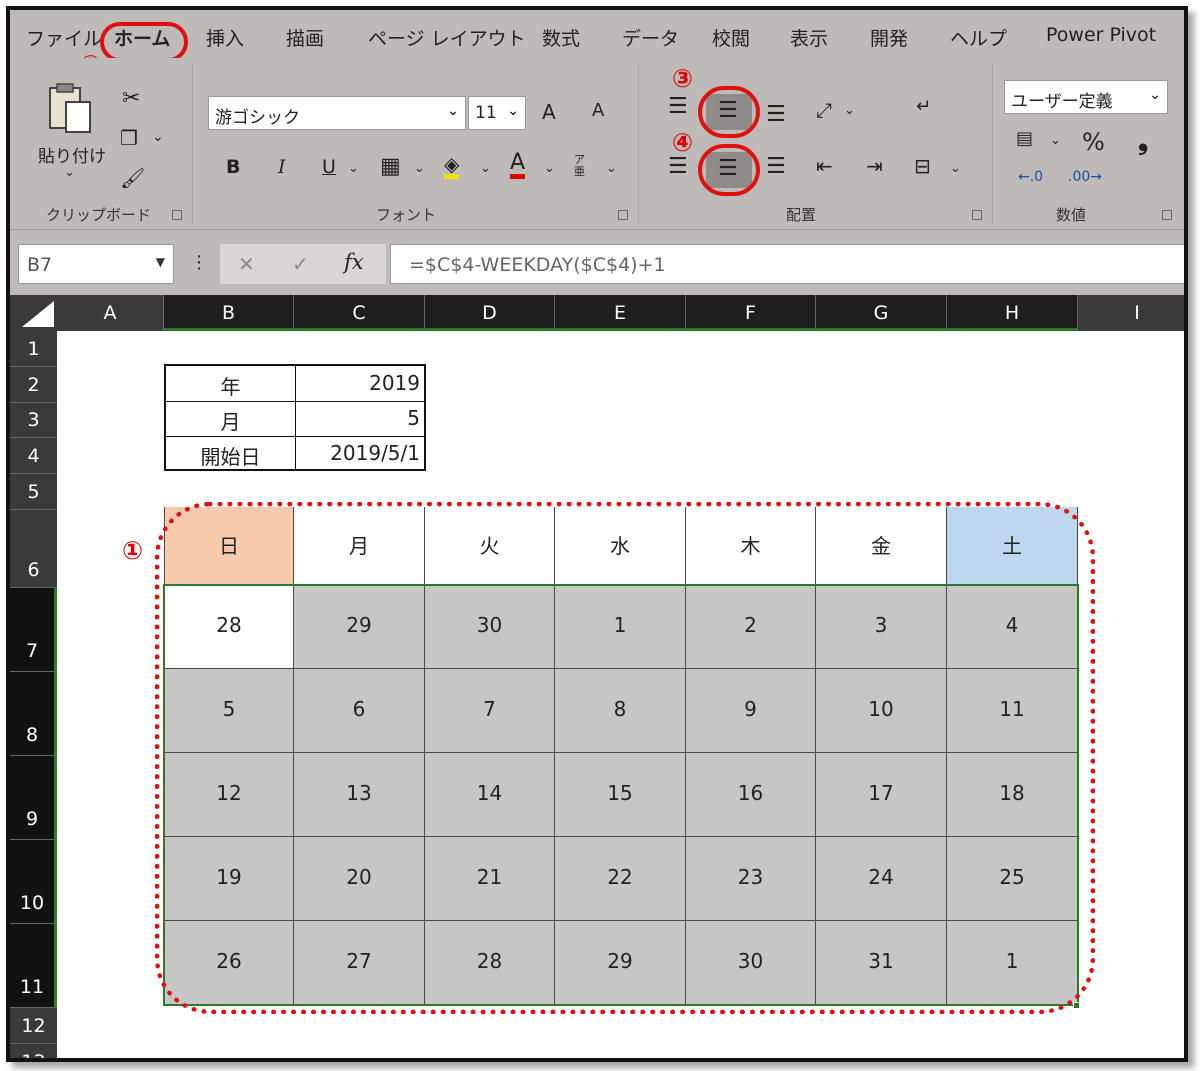  Describe the element at coordinates (230, 385) in the screenshot. I see `year-label: 年` at that location.